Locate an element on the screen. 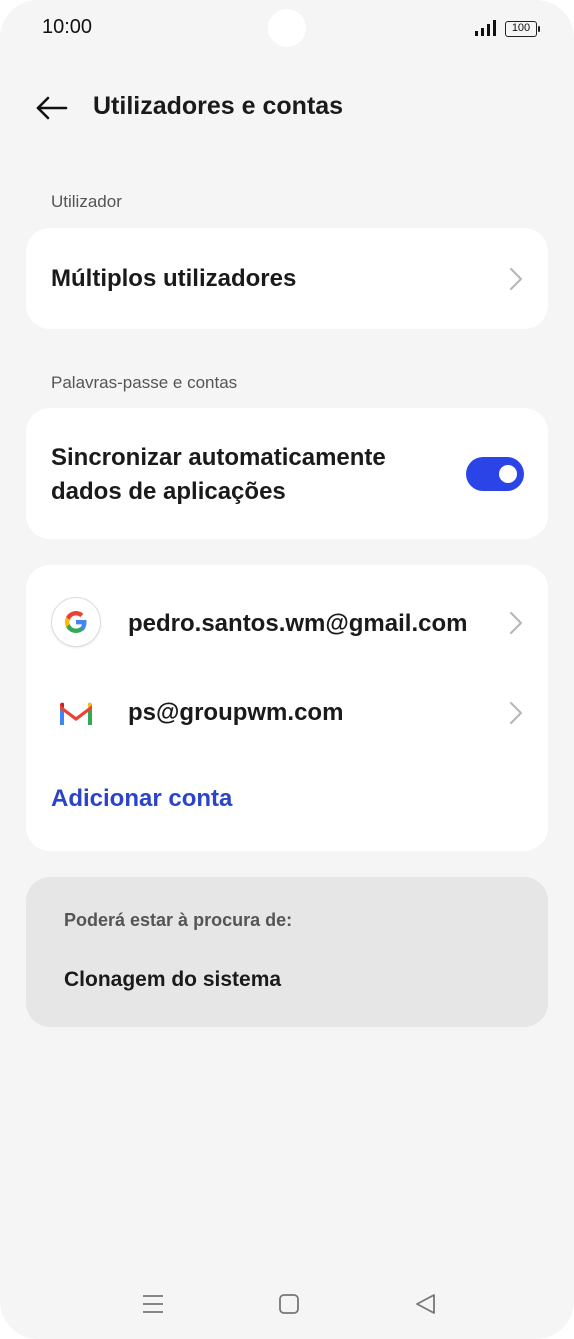 The height and width of the screenshot is (1339, 574). back-arrow-icon is located at coordinates (52, 108).